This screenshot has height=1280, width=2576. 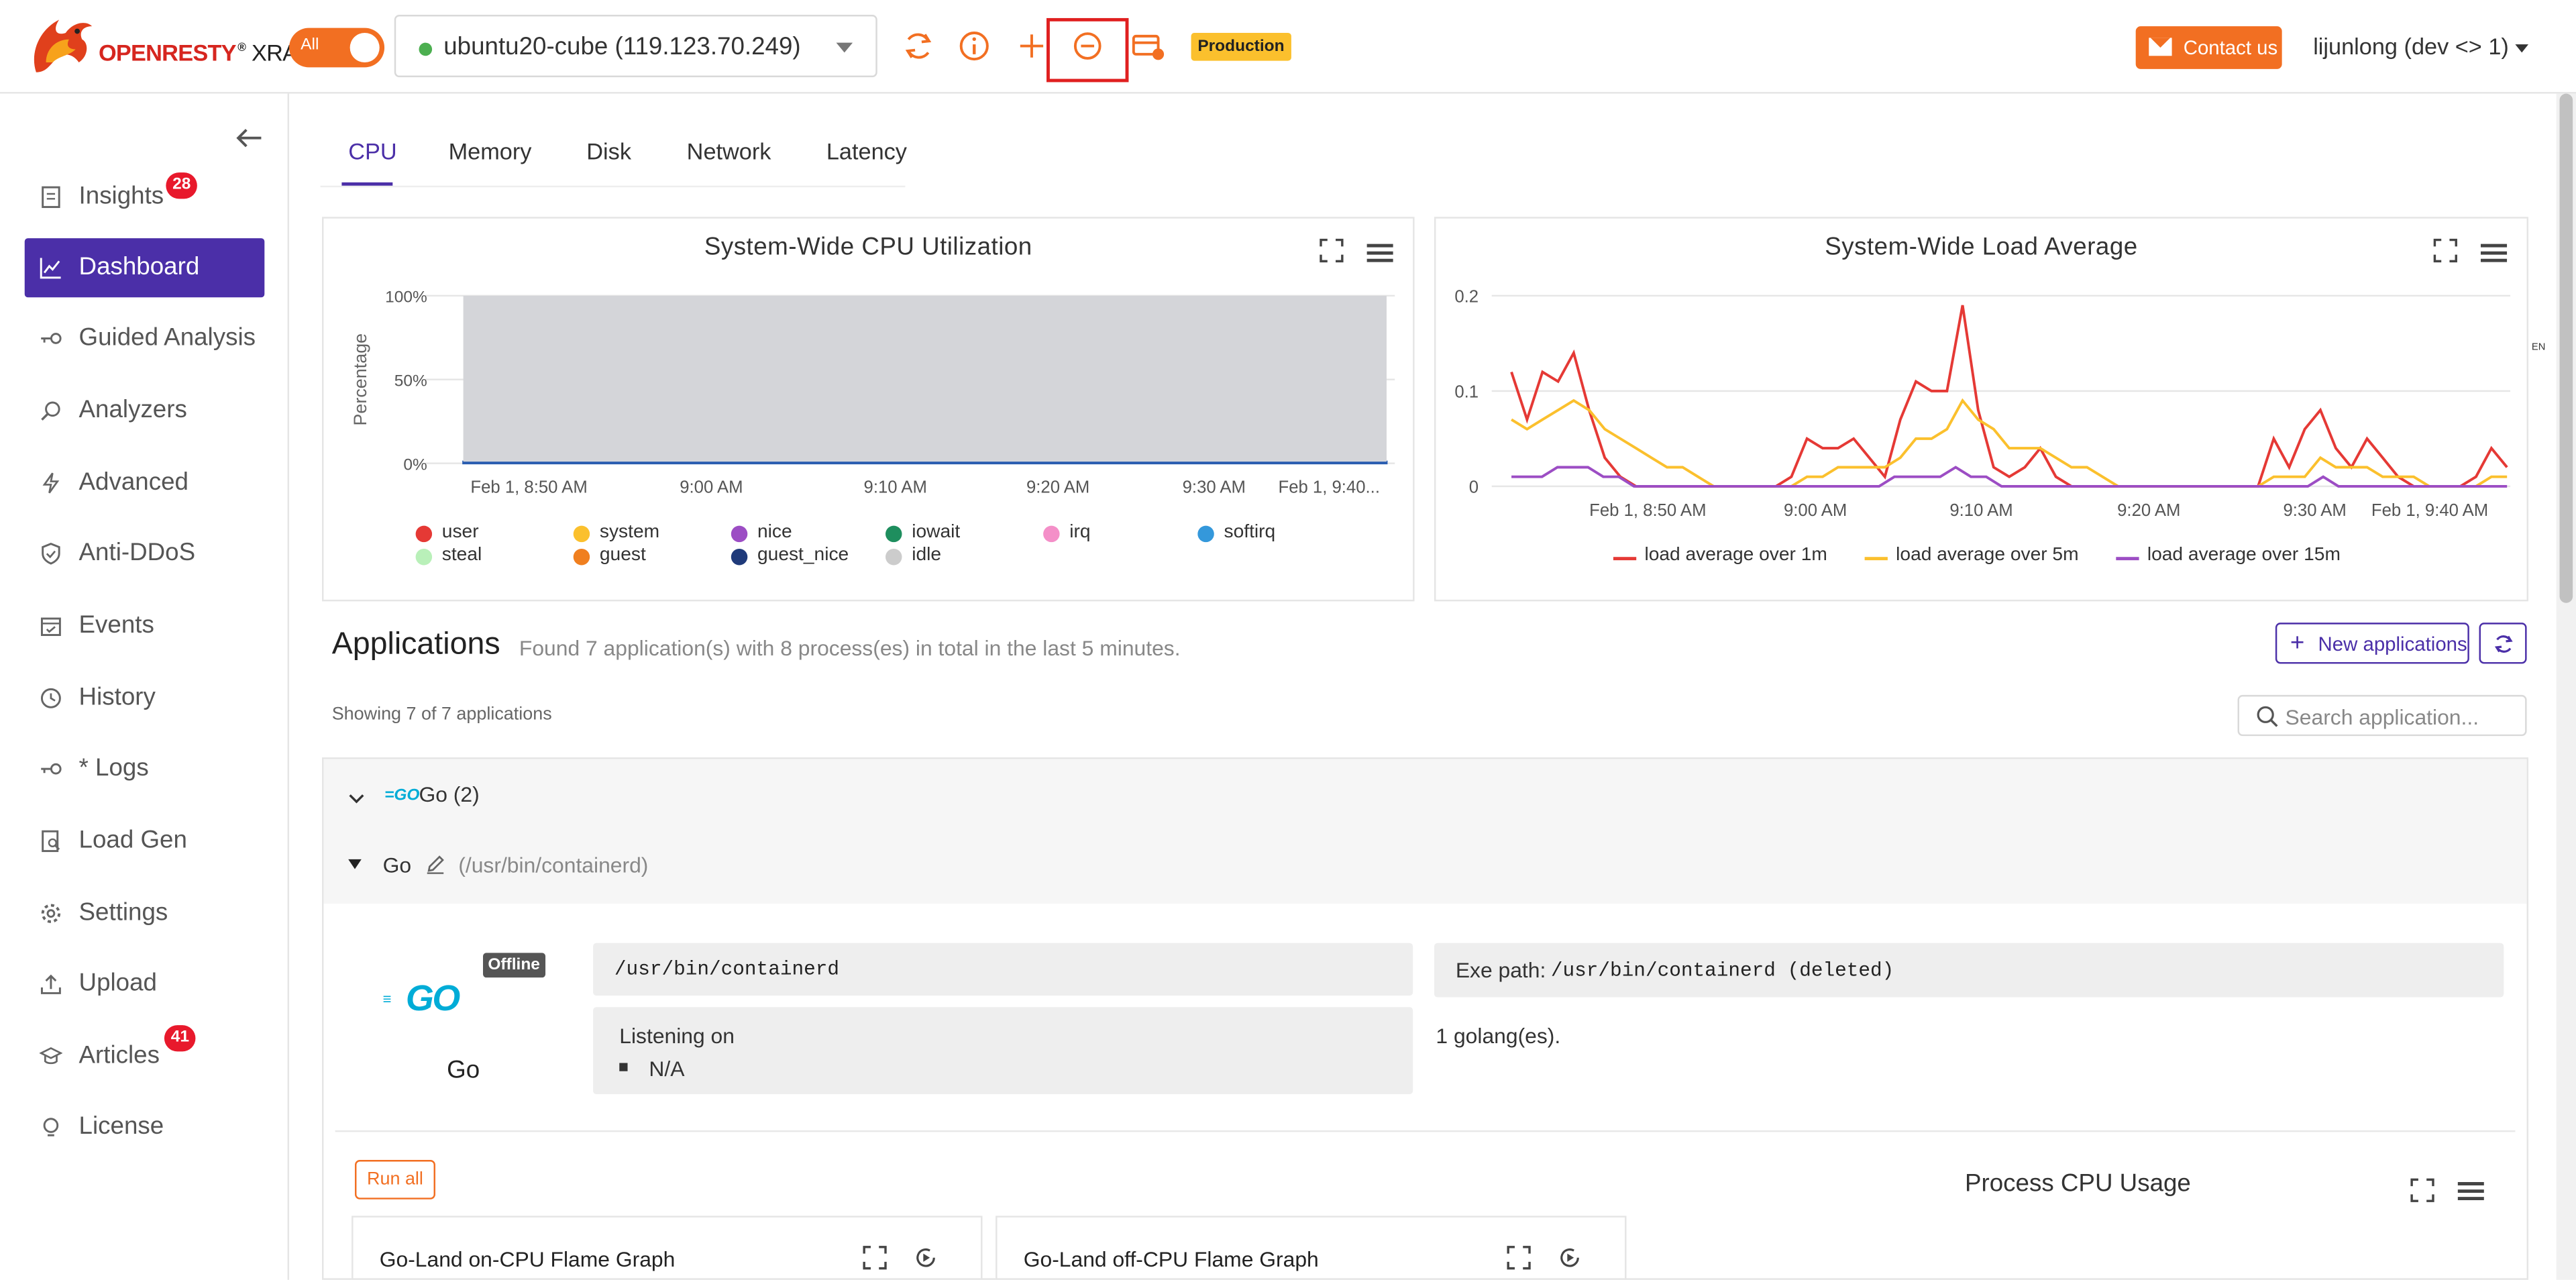 I want to click on new-applications-button: + New applications, so click(x=2372, y=643).